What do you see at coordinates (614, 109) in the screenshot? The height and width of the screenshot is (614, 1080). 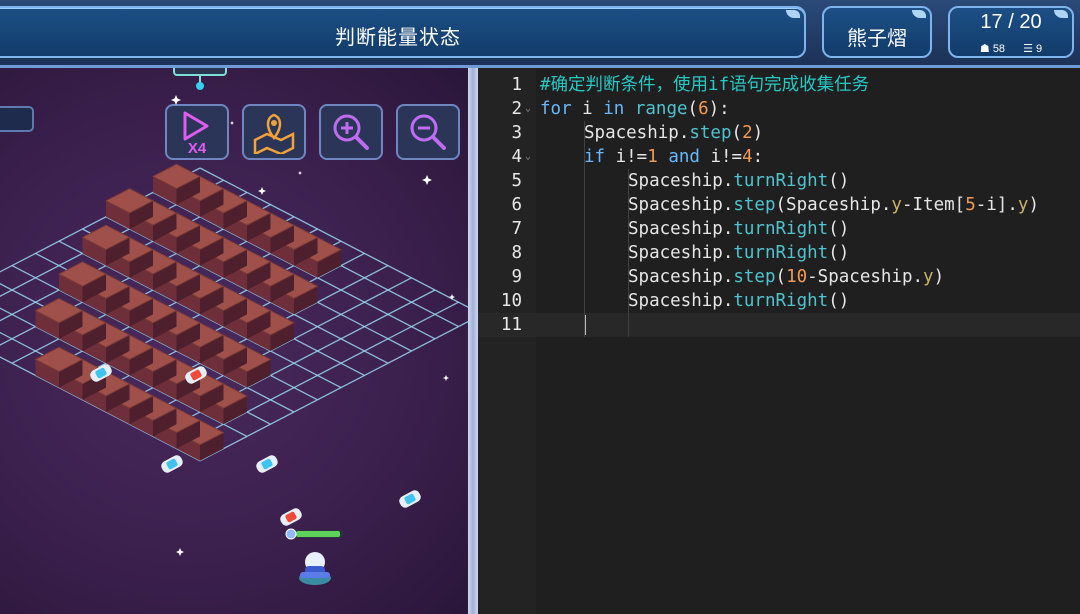 I see `code-token: in` at bounding box center [614, 109].